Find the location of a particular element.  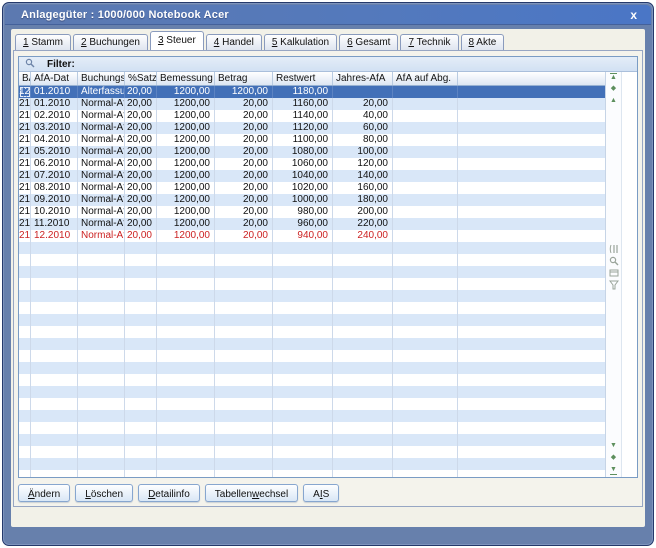

column-header-jahres: Jahres-AfA is located at coordinates (363, 78).